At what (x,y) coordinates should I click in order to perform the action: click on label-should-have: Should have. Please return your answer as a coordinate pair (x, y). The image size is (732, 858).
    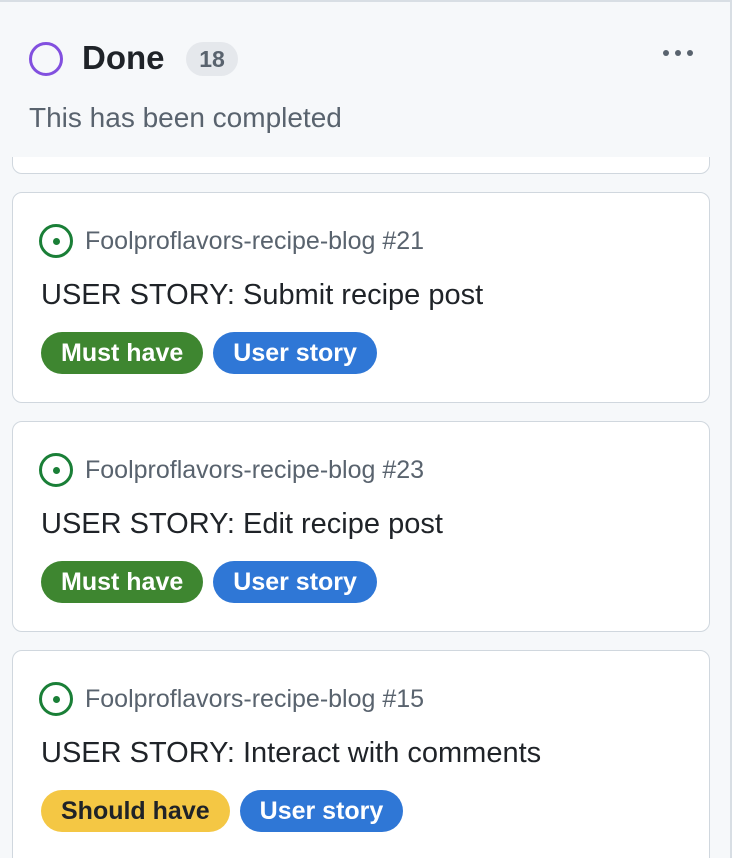
    Looking at the image, I should click on (135, 811).